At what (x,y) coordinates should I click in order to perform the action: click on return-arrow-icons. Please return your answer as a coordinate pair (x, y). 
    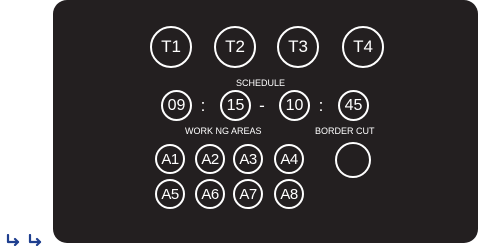
    Looking at the image, I should click on (24, 240).